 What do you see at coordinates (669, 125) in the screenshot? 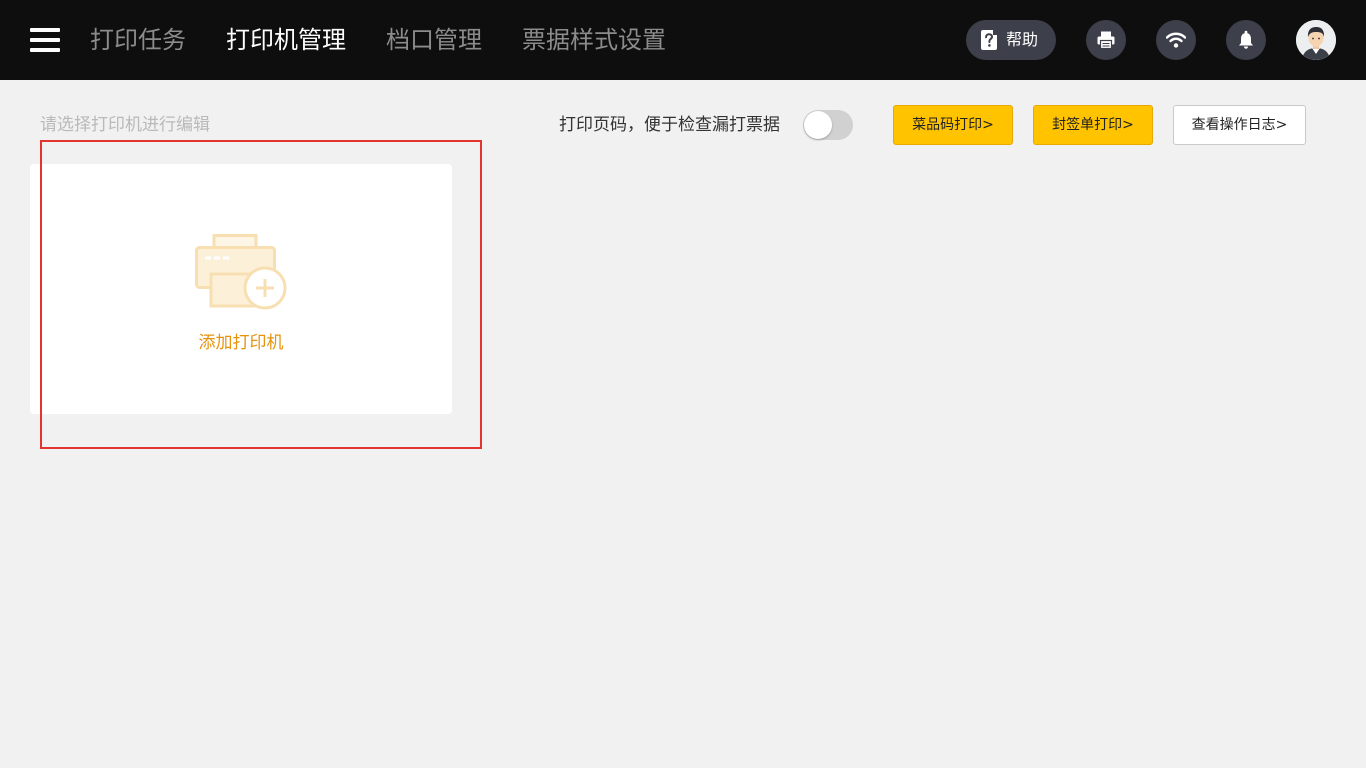
I see `print-page-number-label: 打印页码，便于检查漏打票据` at bounding box center [669, 125].